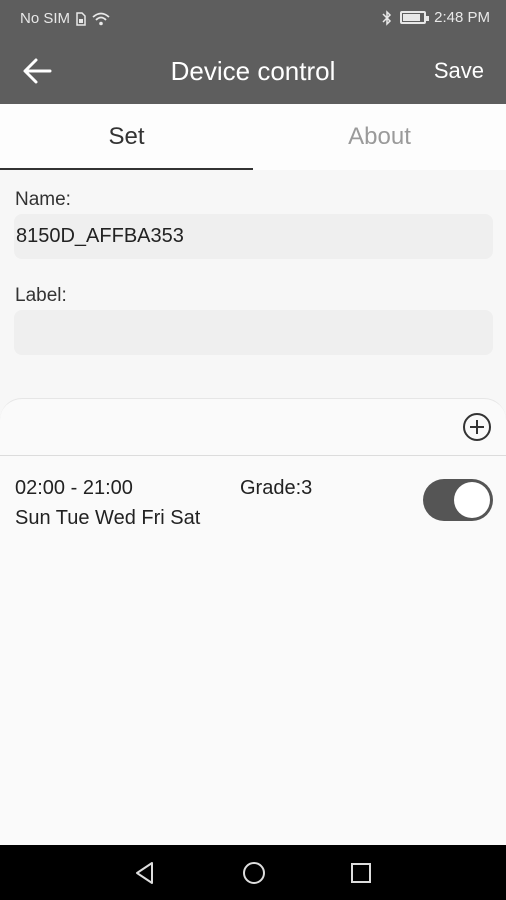 The width and height of the screenshot is (506, 900). I want to click on back-triangle-icon, so click(145, 873).